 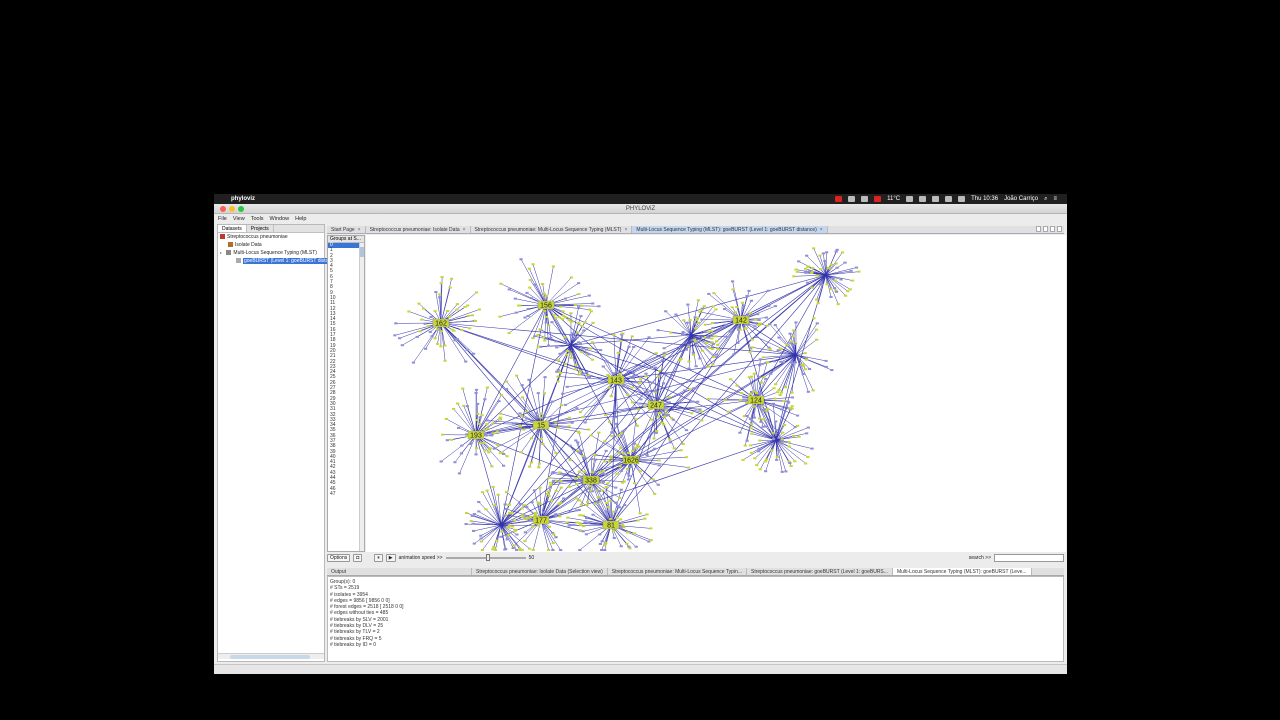 What do you see at coordinates (984, 199) in the screenshot?
I see `clock: Thu 10:36` at bounding box center [984, 199].